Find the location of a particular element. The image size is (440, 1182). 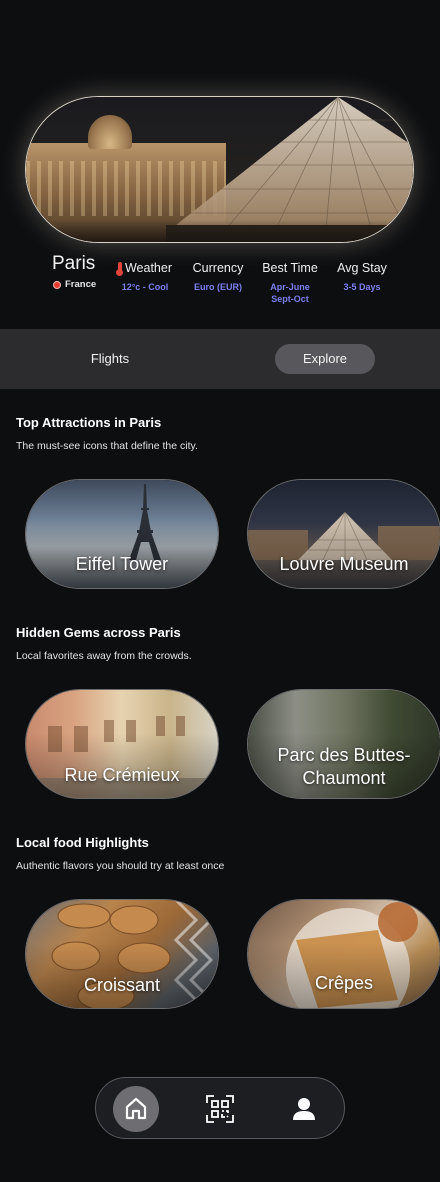

bottom-navigation is located at coordinates (220, 1108).